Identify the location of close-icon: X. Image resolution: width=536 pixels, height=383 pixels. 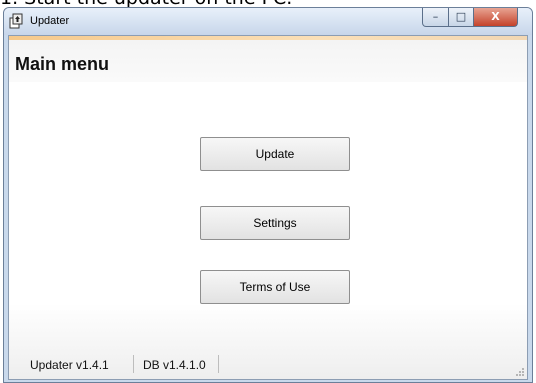
(495, 16).